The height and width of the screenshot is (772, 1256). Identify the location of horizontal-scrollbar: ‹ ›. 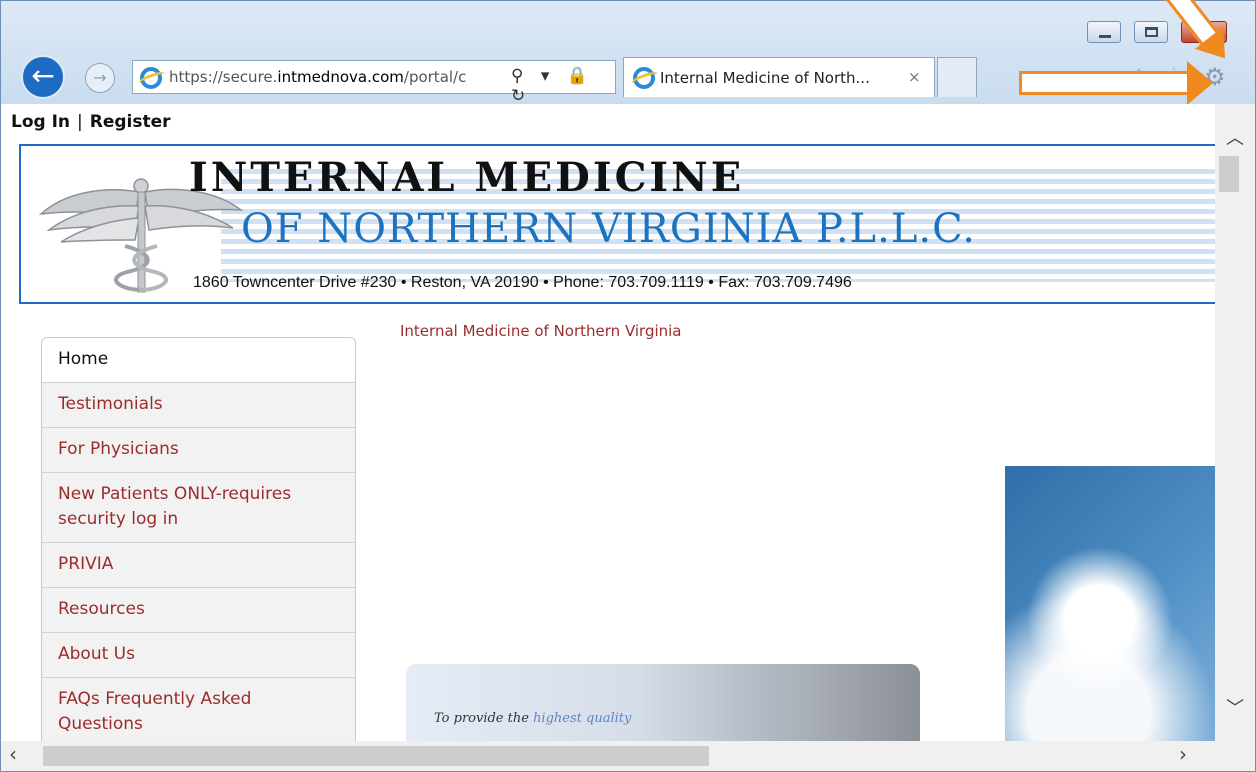
(608, 756).